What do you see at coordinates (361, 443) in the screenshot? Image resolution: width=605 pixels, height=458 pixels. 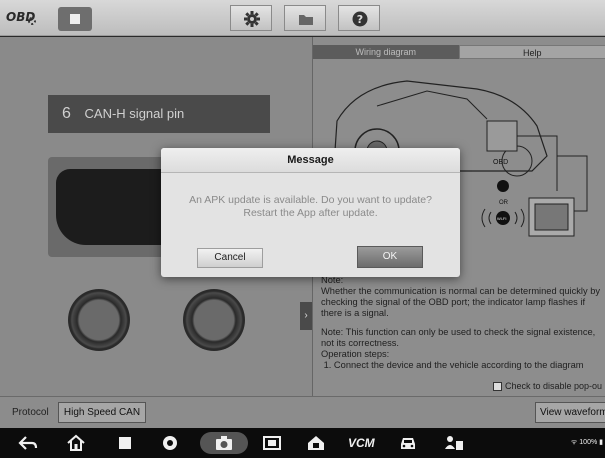 I see `vcm-icon: VCM` at bounding box center [361, 443].